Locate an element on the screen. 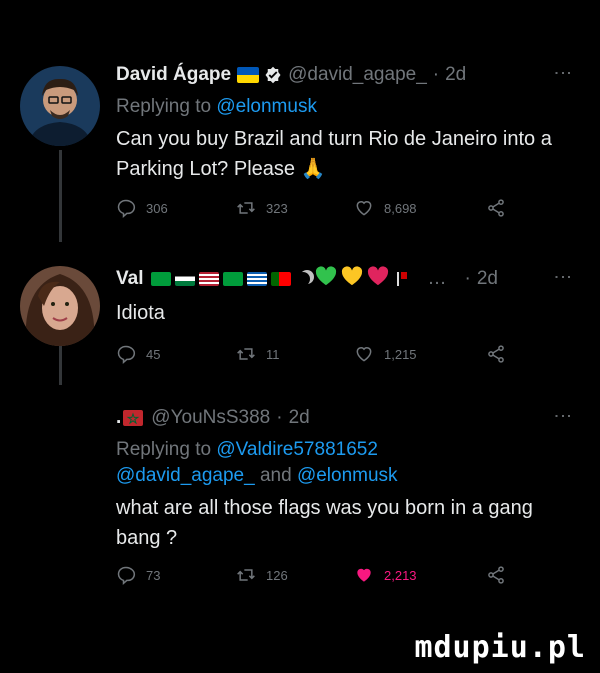  reply-button: 306 is located at coordinates (142, 208).